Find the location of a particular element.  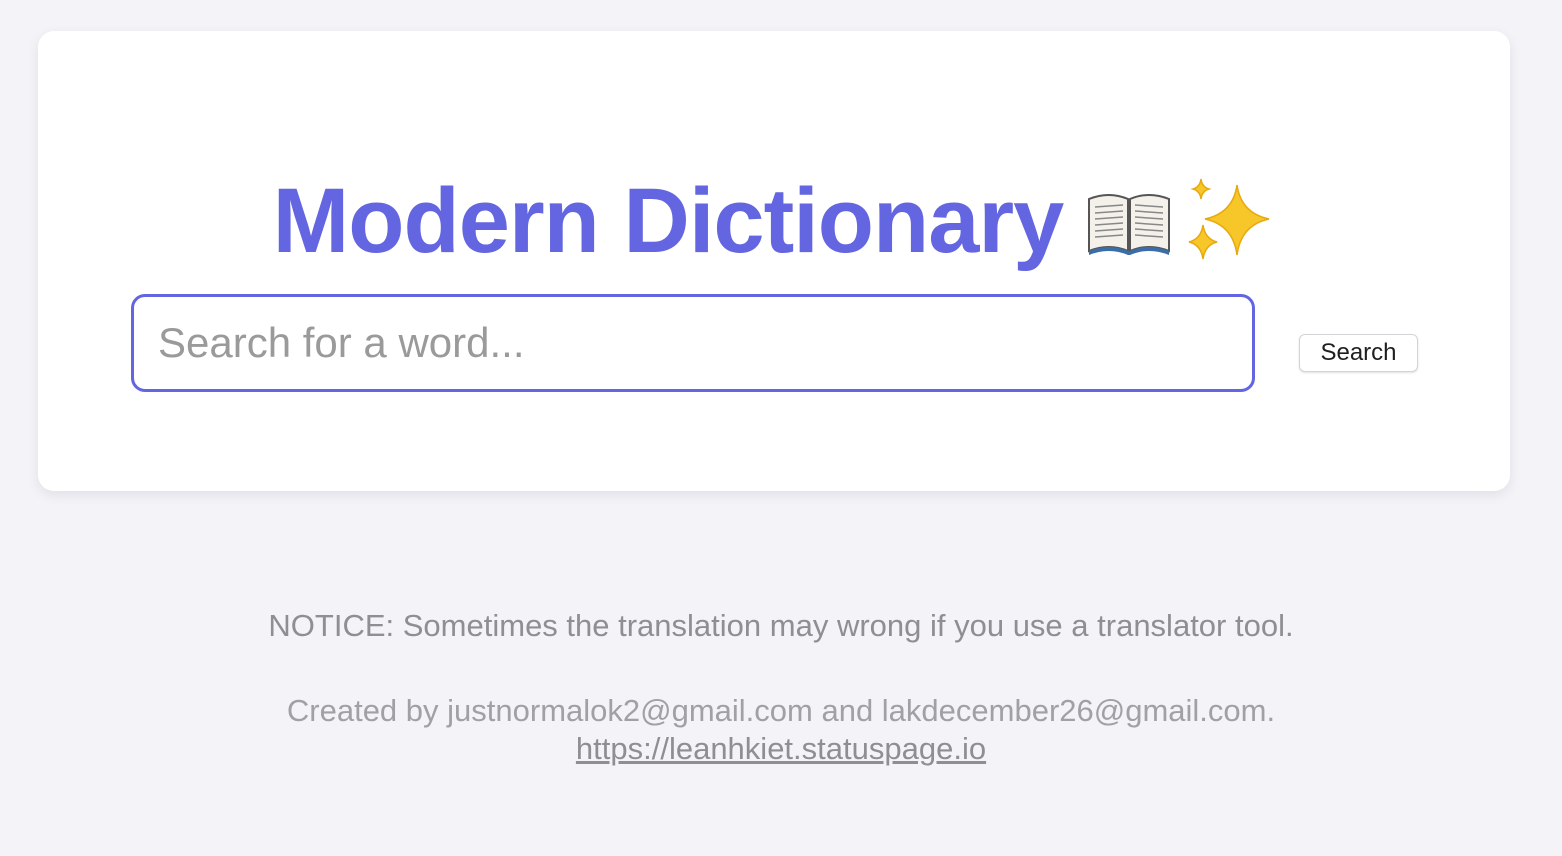

title-icons is located at coordinates (1180, 223).